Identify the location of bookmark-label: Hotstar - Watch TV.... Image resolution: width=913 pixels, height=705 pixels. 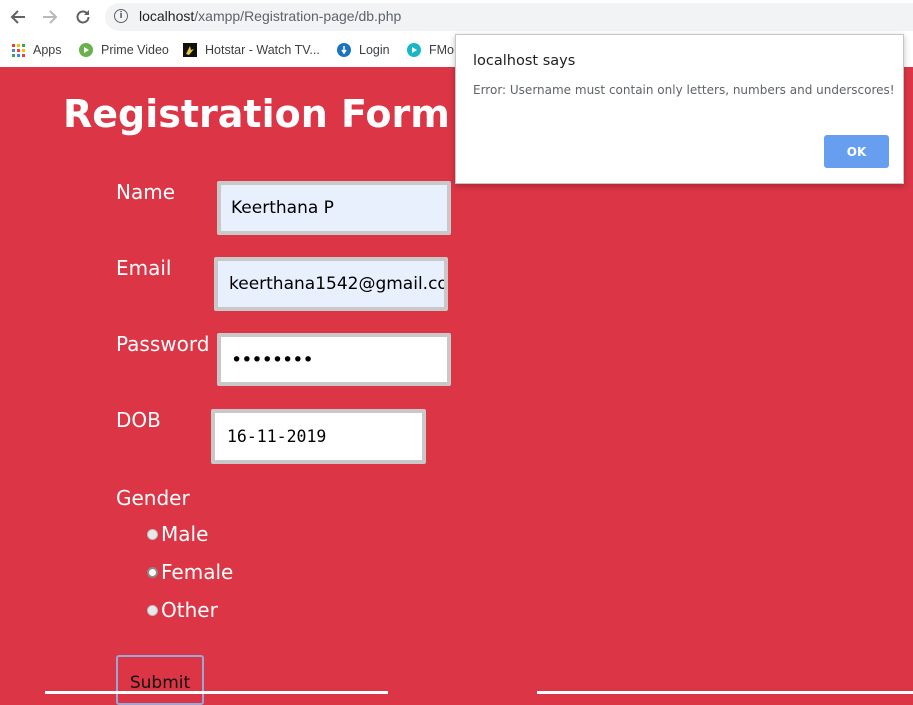
(262, 50).